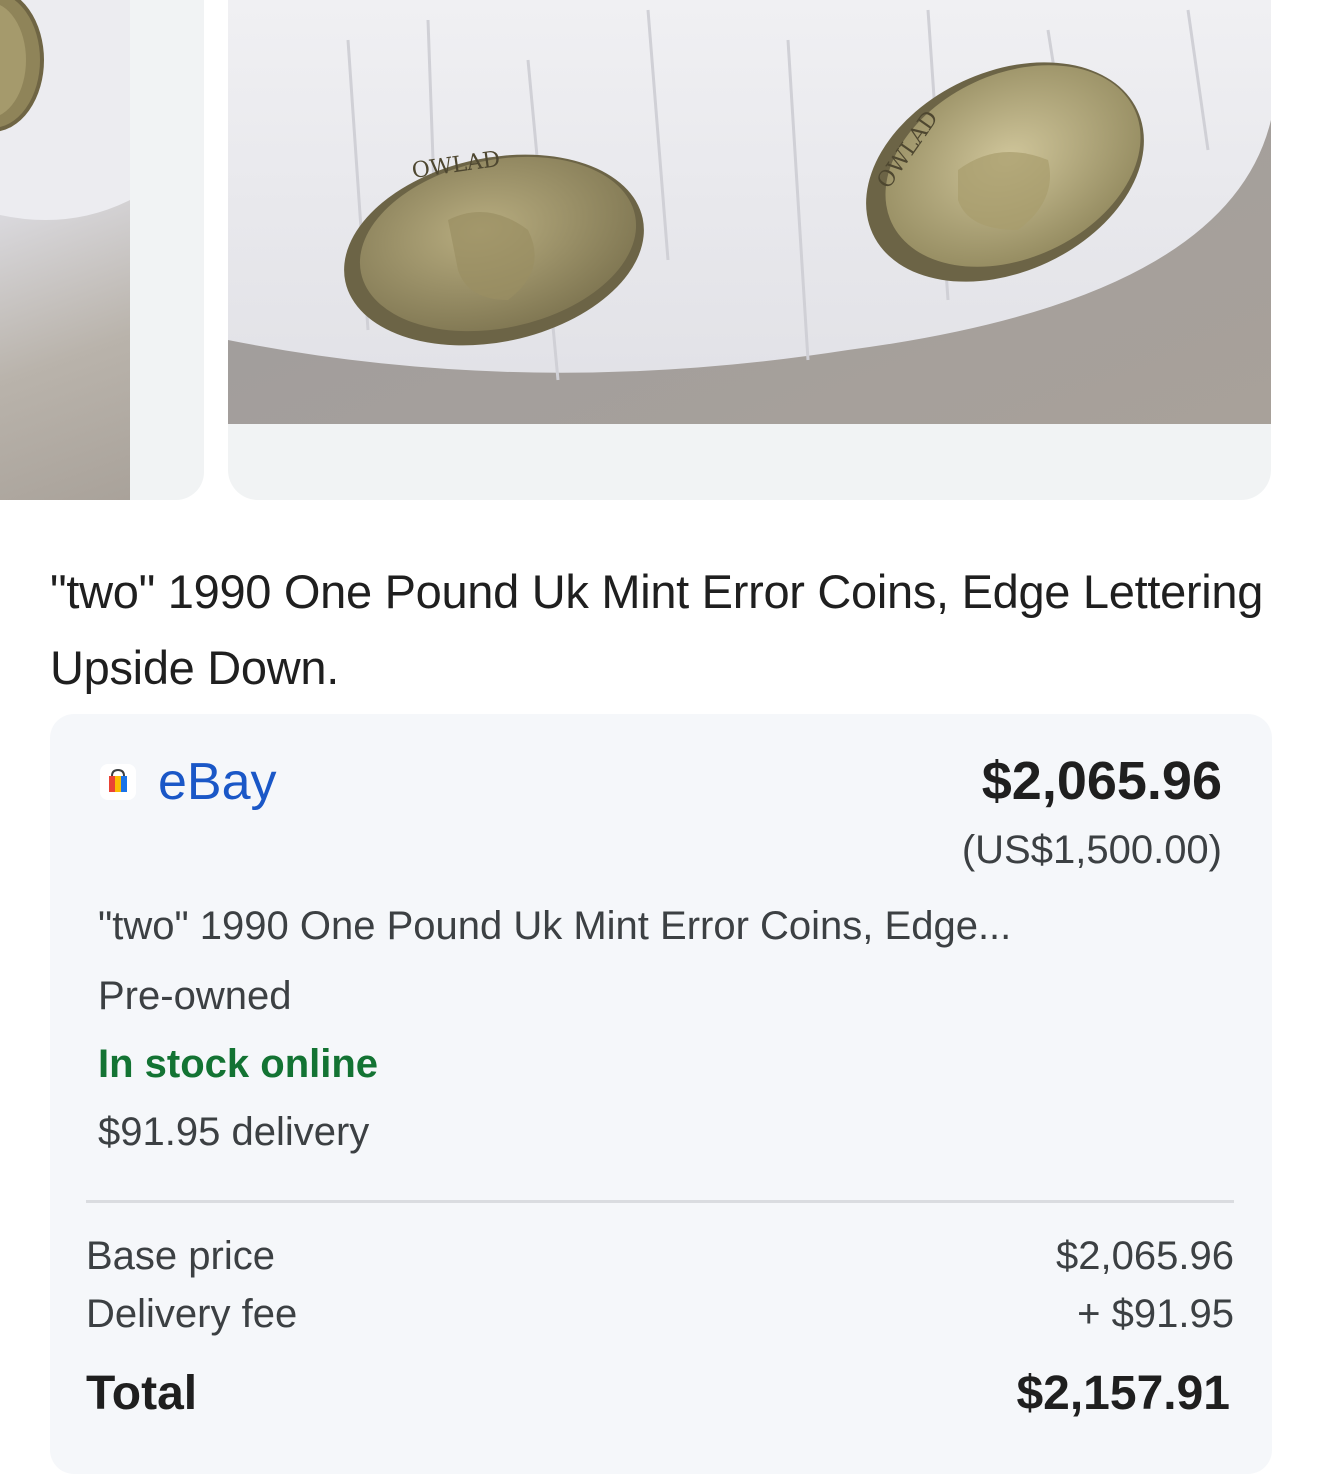 This screenshot has height=1474, width=1321. I want to click on total-value: $2,157.91, so click(1123, 1393).